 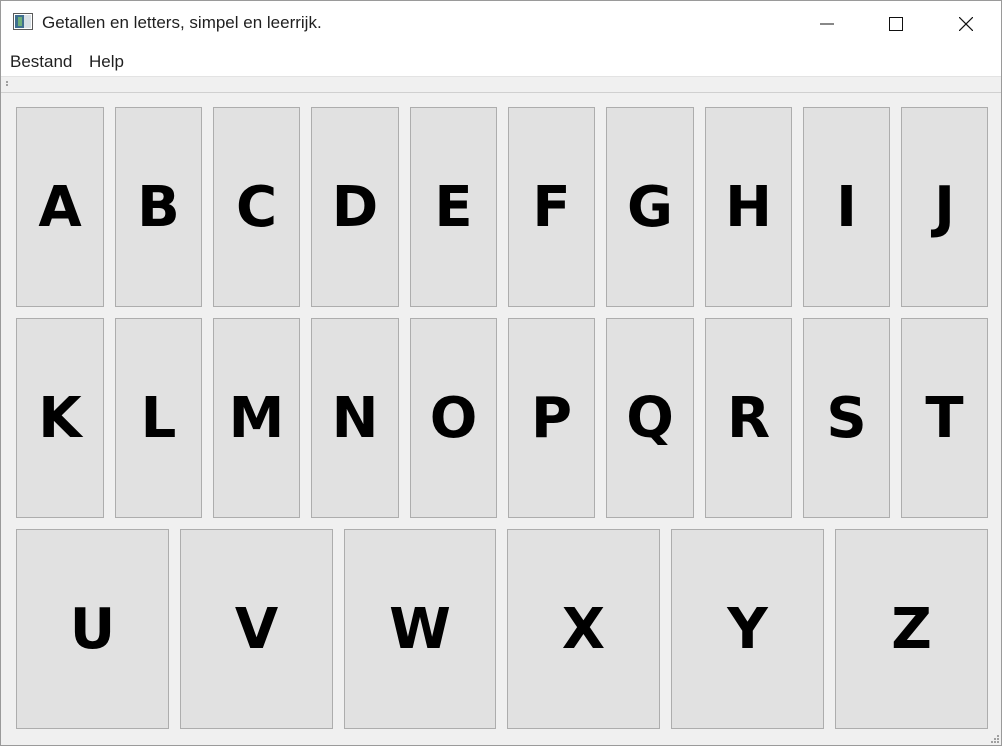 What do you see at coordinates (650, 418) in the screenshot?
I see `key-q: Q` at bounding box center [650, 418].